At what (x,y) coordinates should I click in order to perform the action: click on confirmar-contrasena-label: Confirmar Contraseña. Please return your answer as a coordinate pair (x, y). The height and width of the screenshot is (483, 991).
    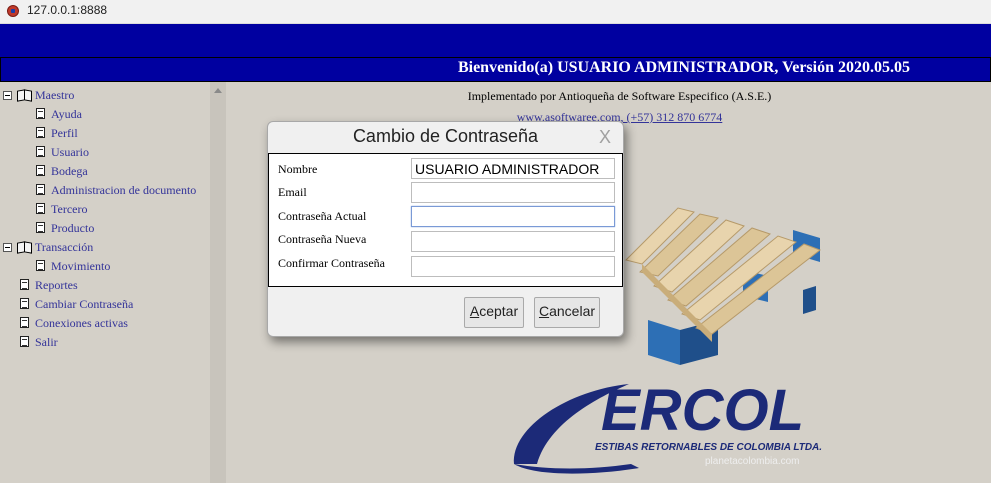
    Looking at the image, I should click on (331, 263).